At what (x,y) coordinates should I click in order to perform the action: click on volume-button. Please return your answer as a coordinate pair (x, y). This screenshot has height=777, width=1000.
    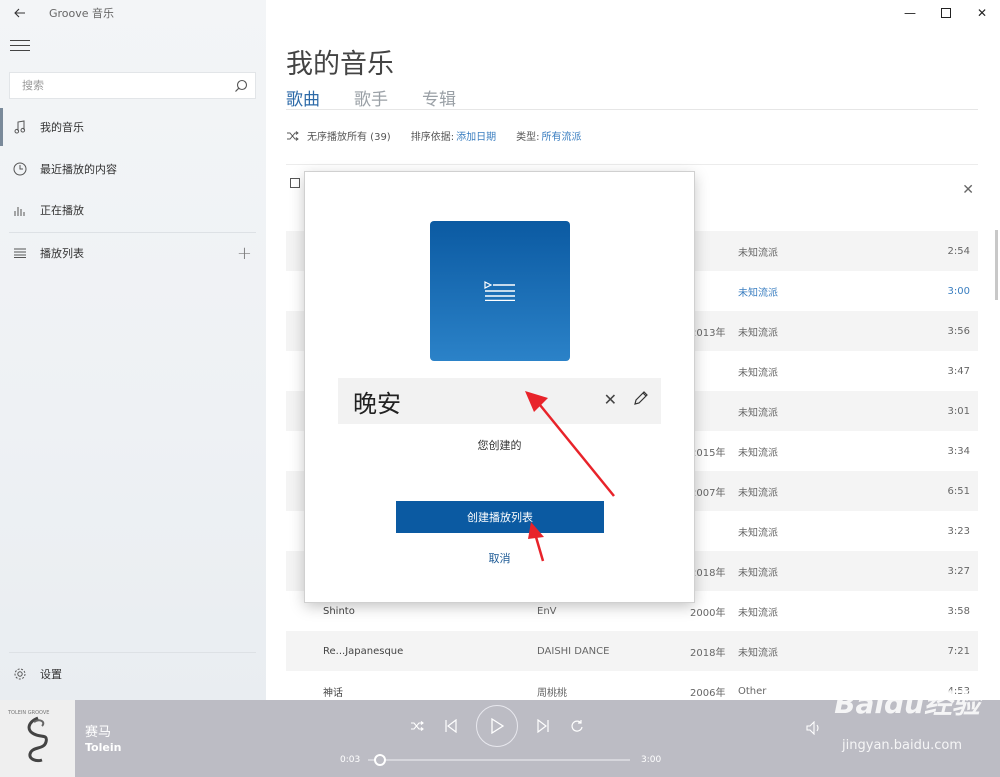
    Looking at the image, I should click on (814, 729).